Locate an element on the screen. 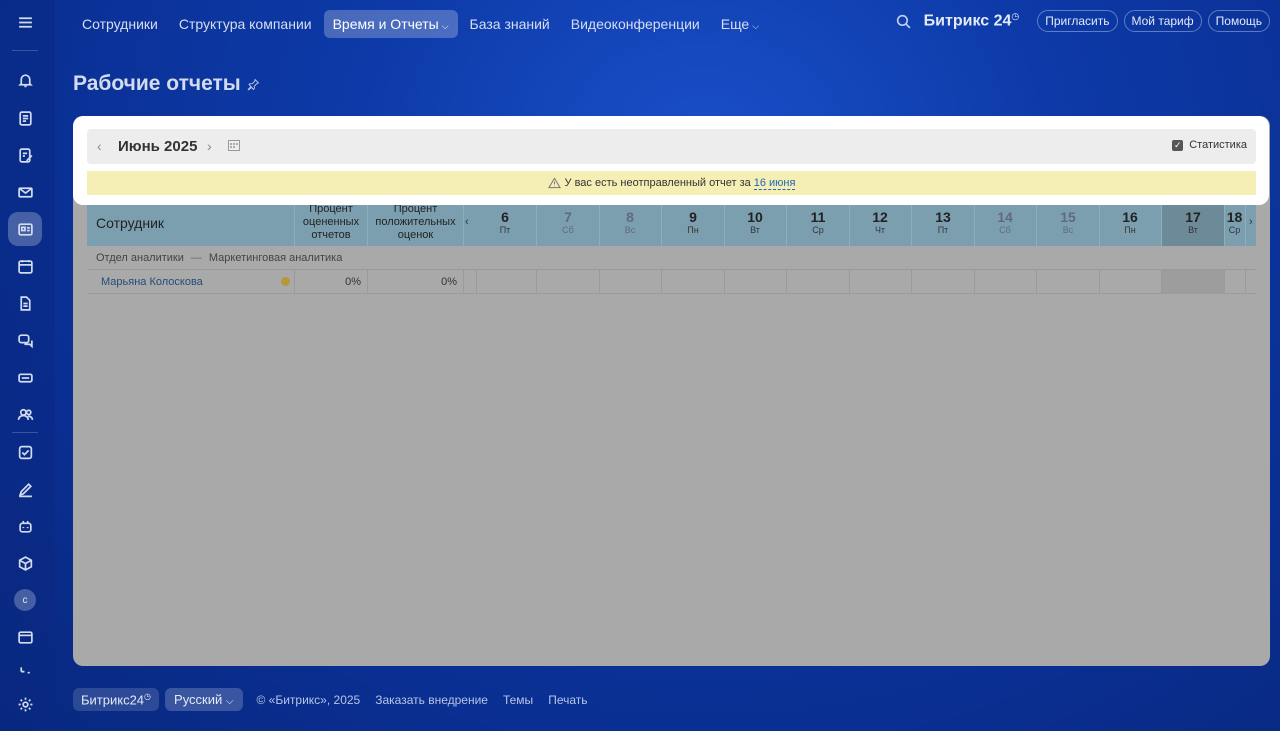 Image resolution: width=1280 pixels, height=731 pixels. statistics-toggle: ✓ Статистика is located at coordinates (1209, 145).